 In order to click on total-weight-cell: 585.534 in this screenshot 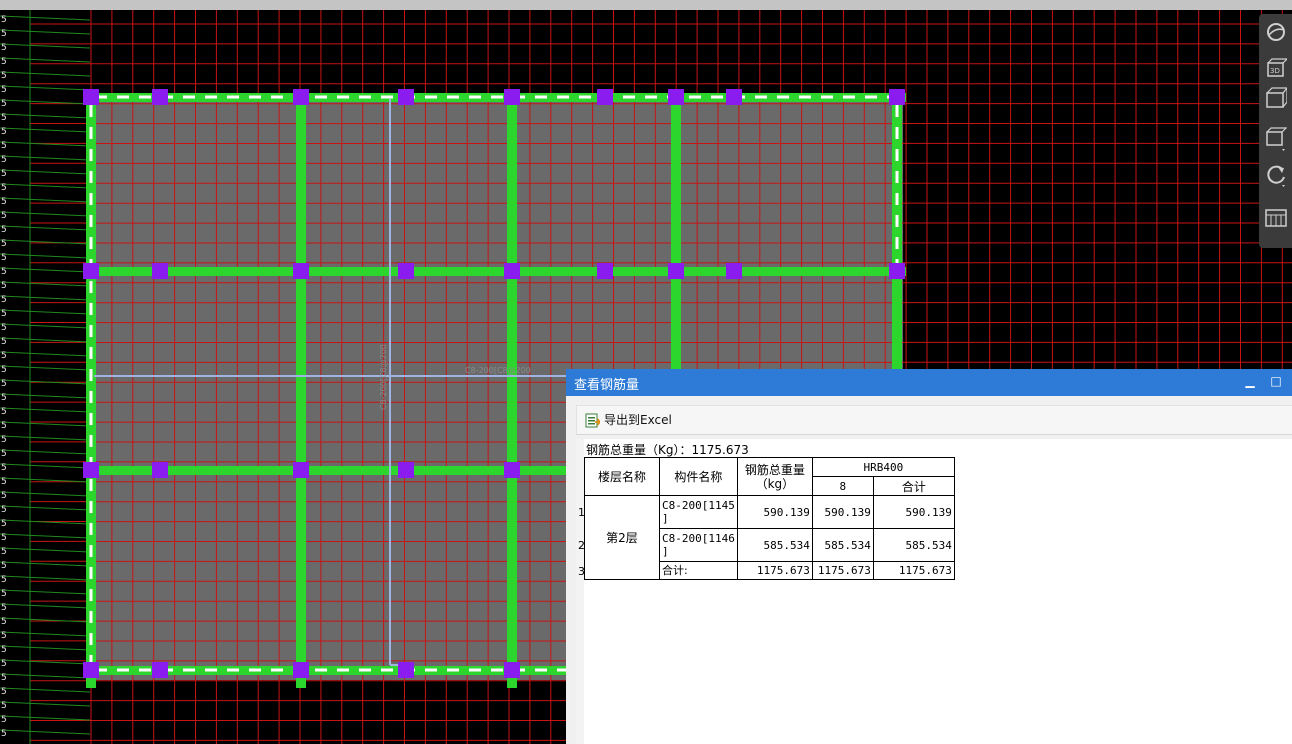, I will do `click(774, 545)`.